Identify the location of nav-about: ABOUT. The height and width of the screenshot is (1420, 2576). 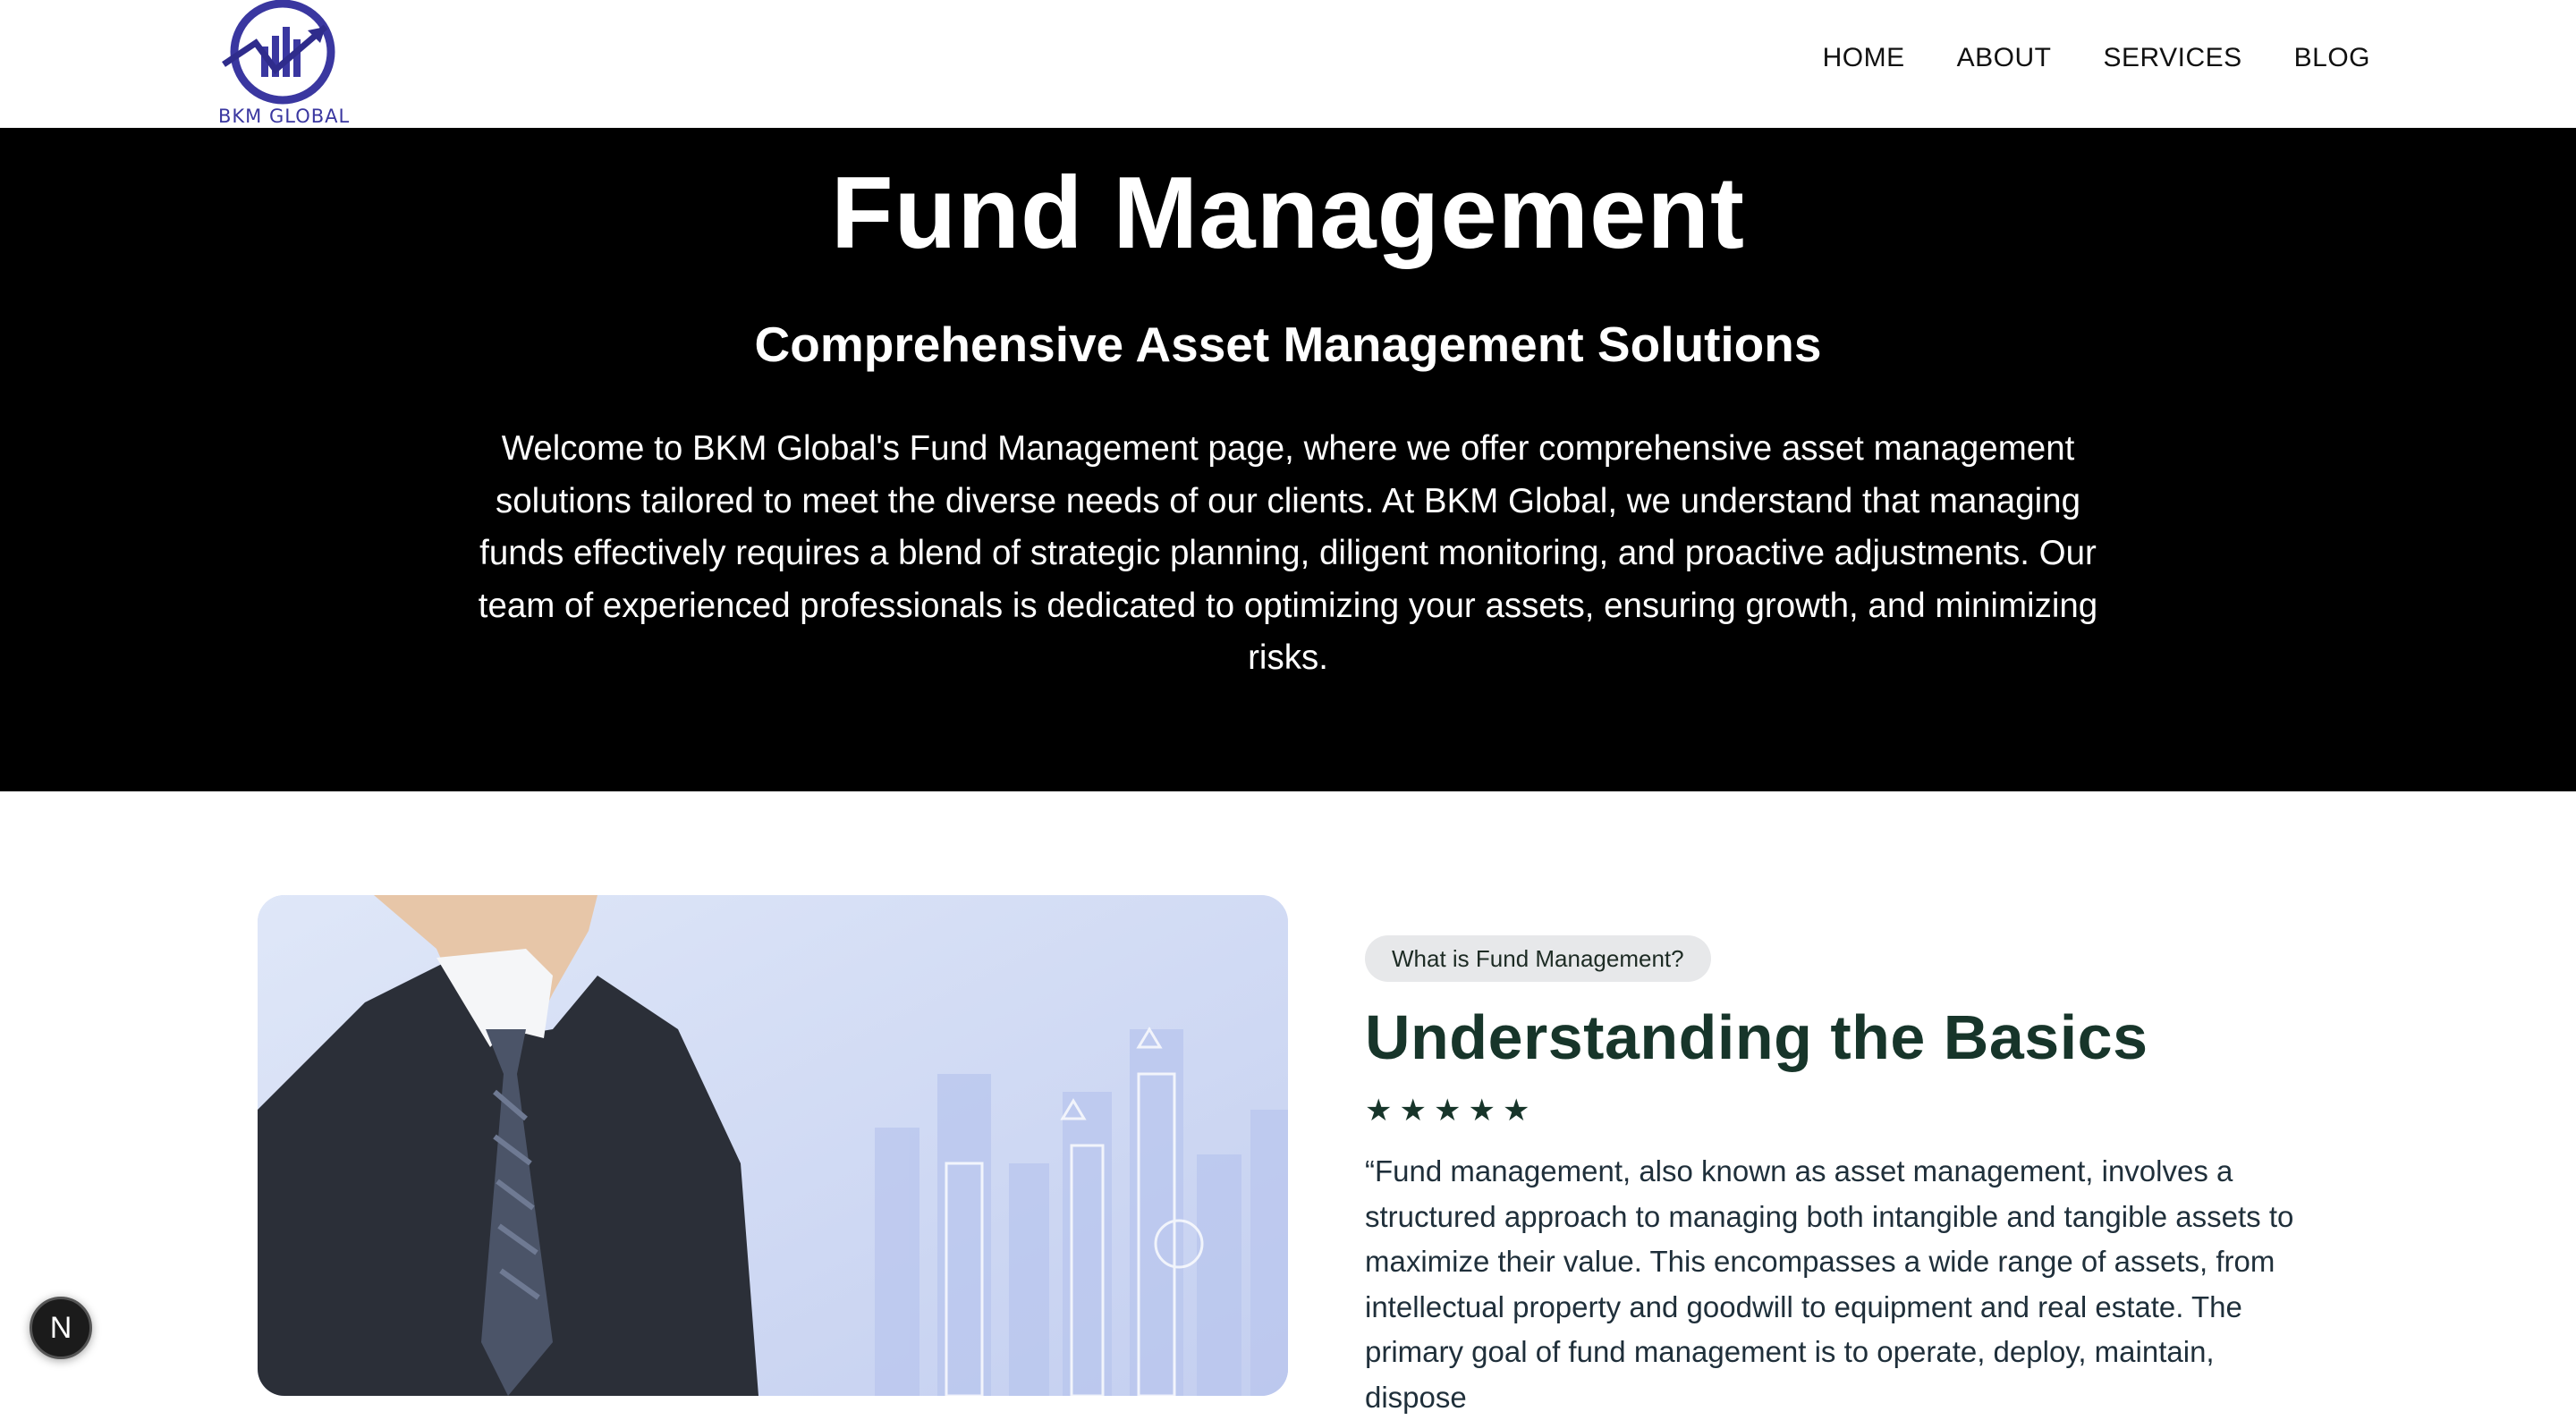
(2004, 58).